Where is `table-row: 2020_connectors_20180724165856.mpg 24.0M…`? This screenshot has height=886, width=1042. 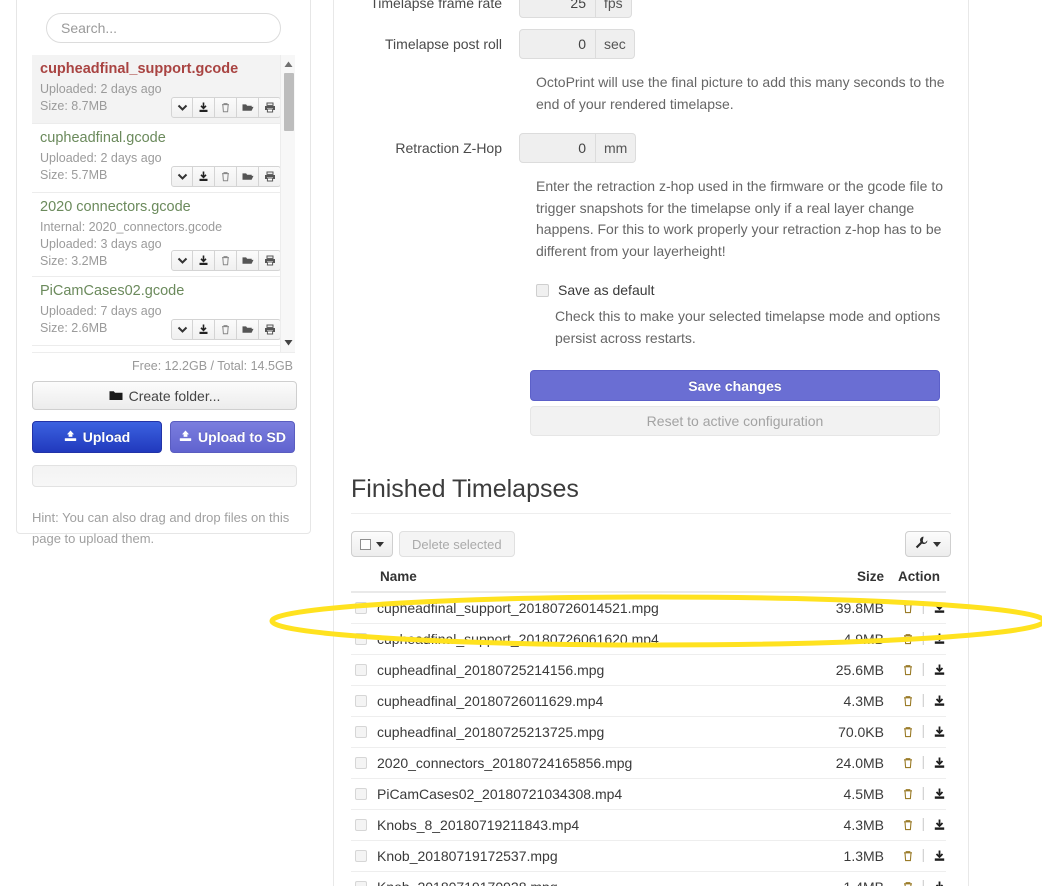
table-row: 2020_connectors_20180724165856.mpg 24.0M… is located at coordinates (648, 763).